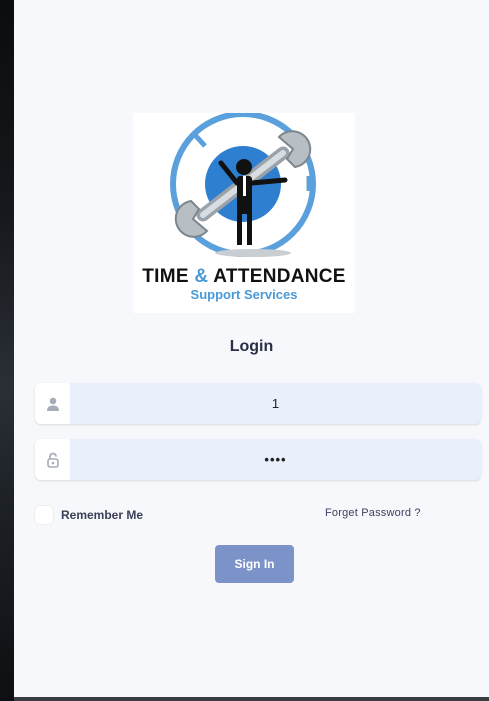 The image size is (489, 701). Describe the element at coordinates (244, 294) in the screenshot. I see `logo-subtitle: Support Services` at that location.